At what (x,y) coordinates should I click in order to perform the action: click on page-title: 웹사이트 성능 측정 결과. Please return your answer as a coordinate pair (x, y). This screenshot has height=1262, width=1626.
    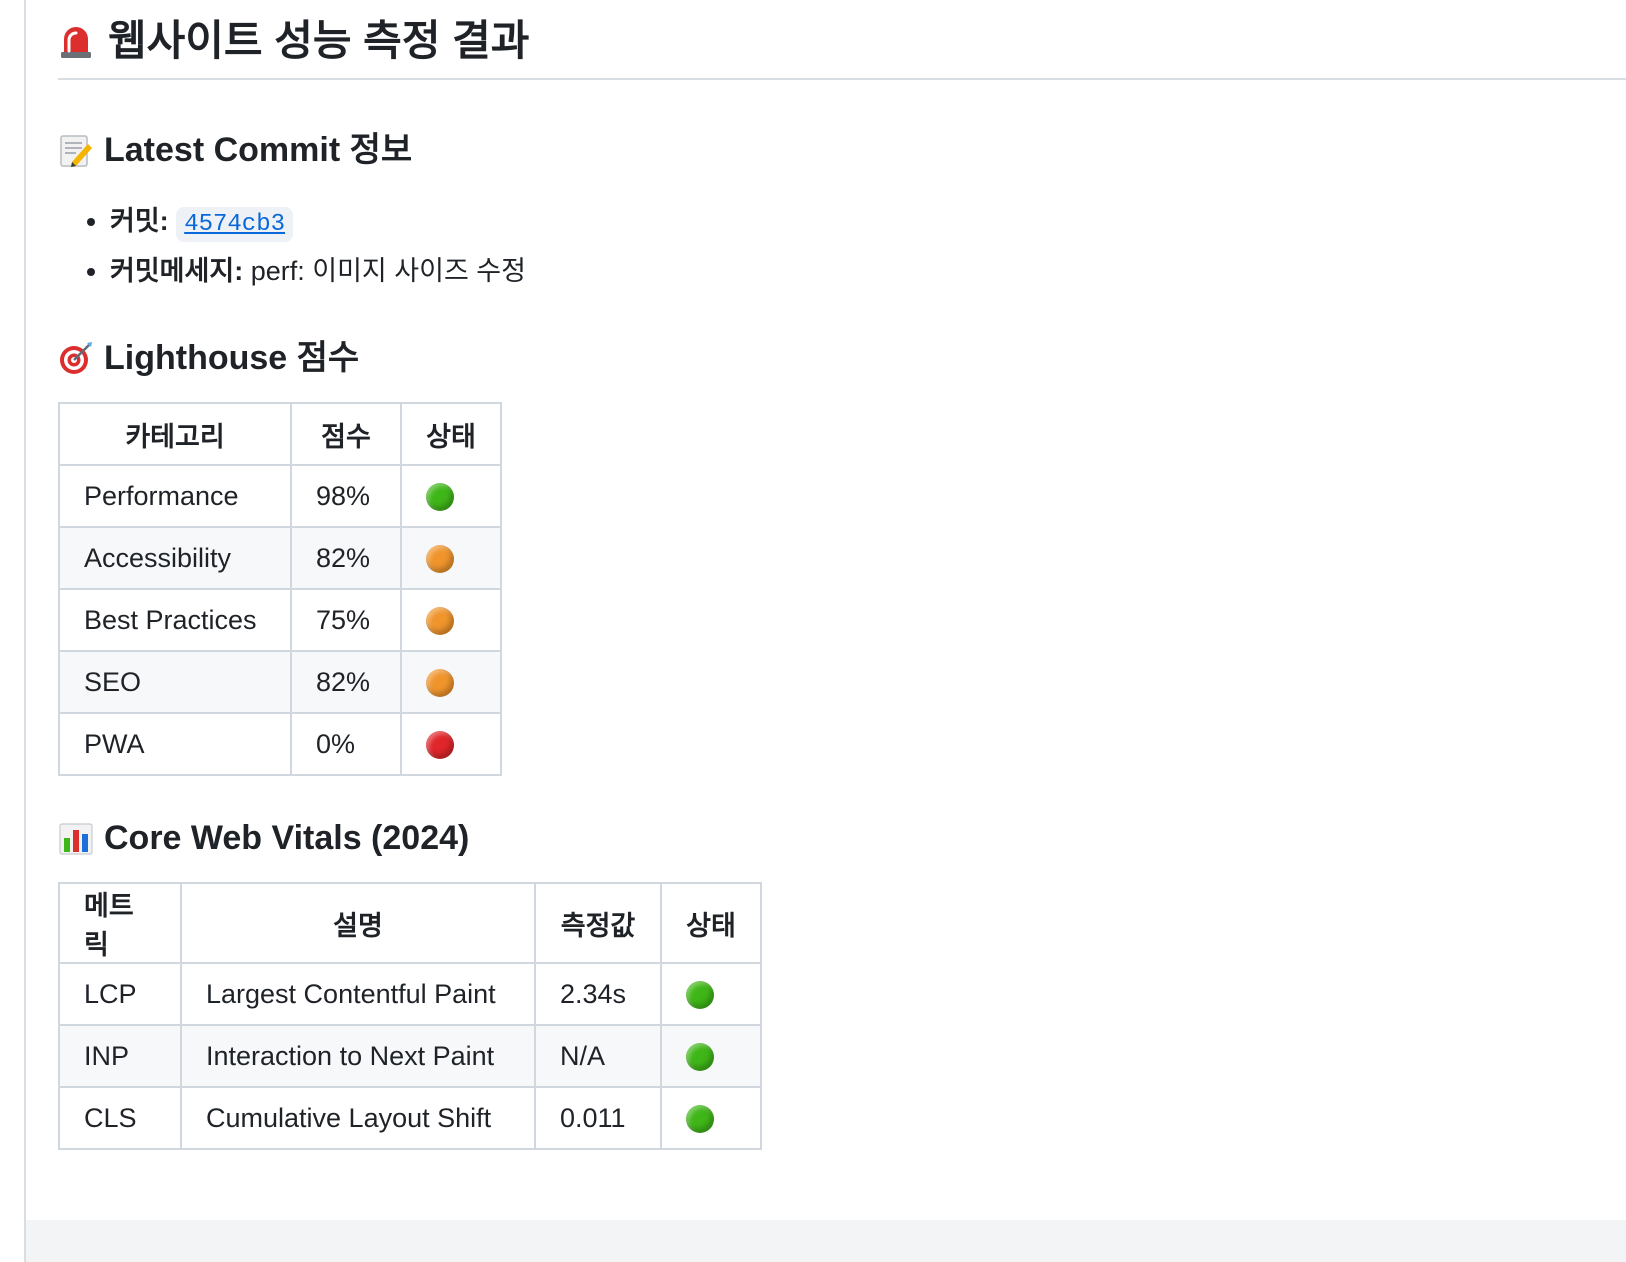
    Looking at the image, I should click on (842, 40).